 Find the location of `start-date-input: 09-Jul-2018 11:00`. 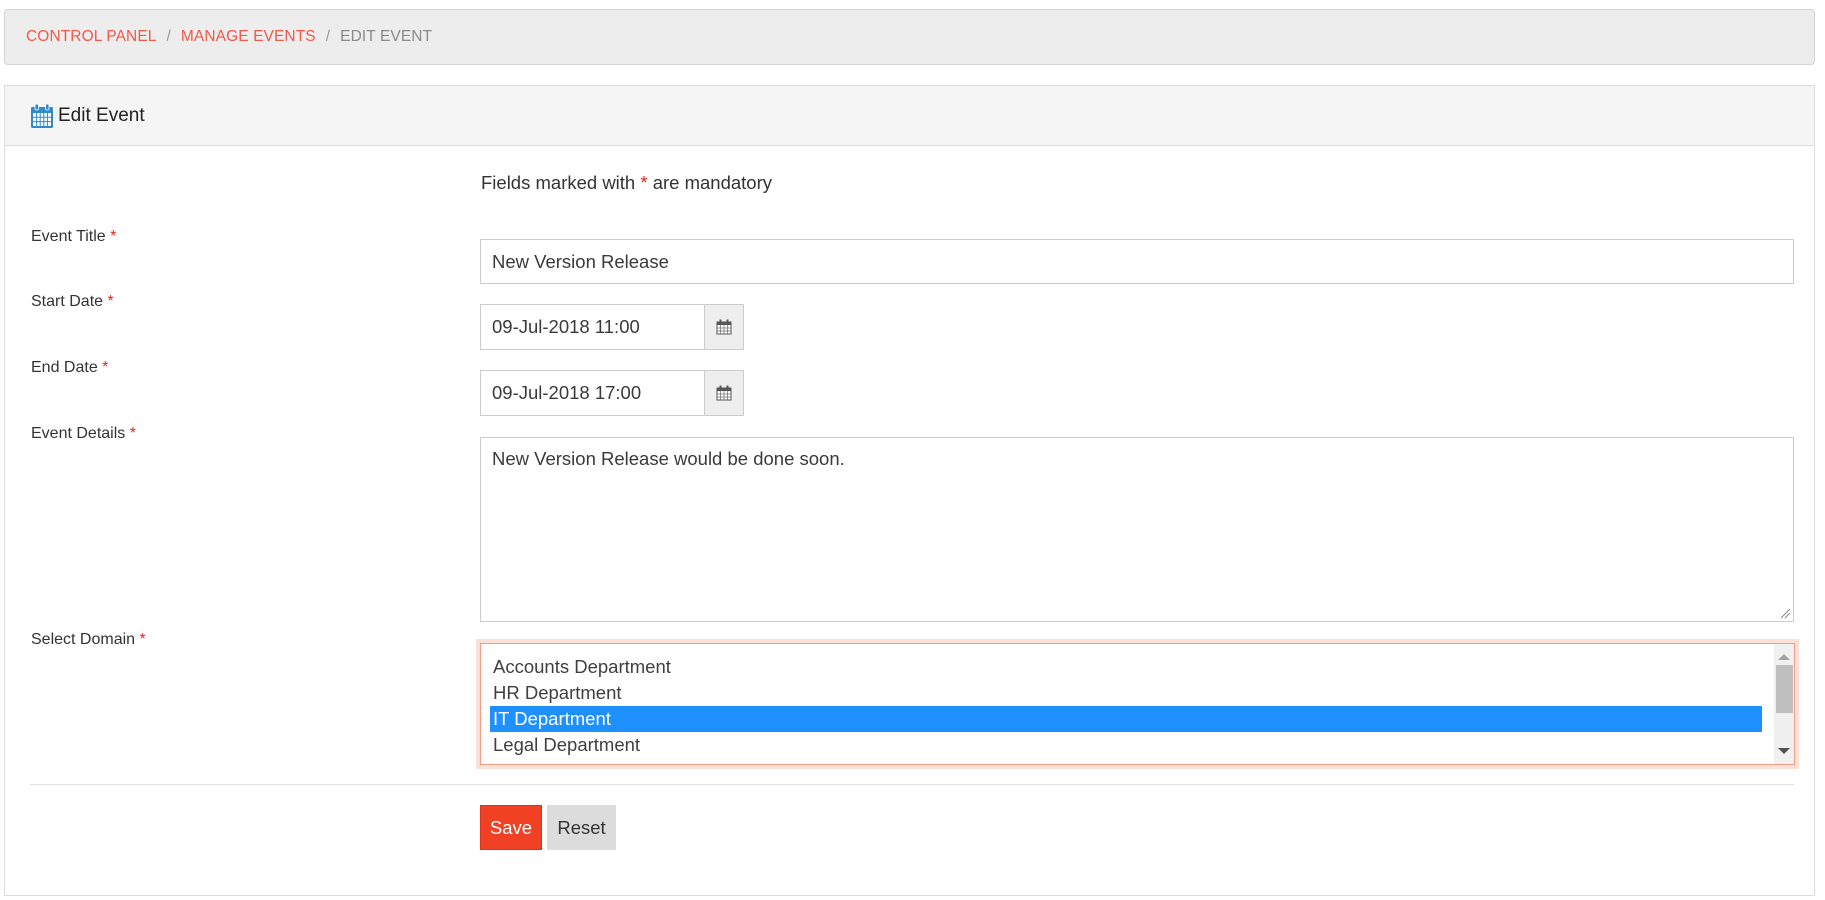

start-date-input: 09-Jul-2018 11:00 is located at coordinates (592, 327).